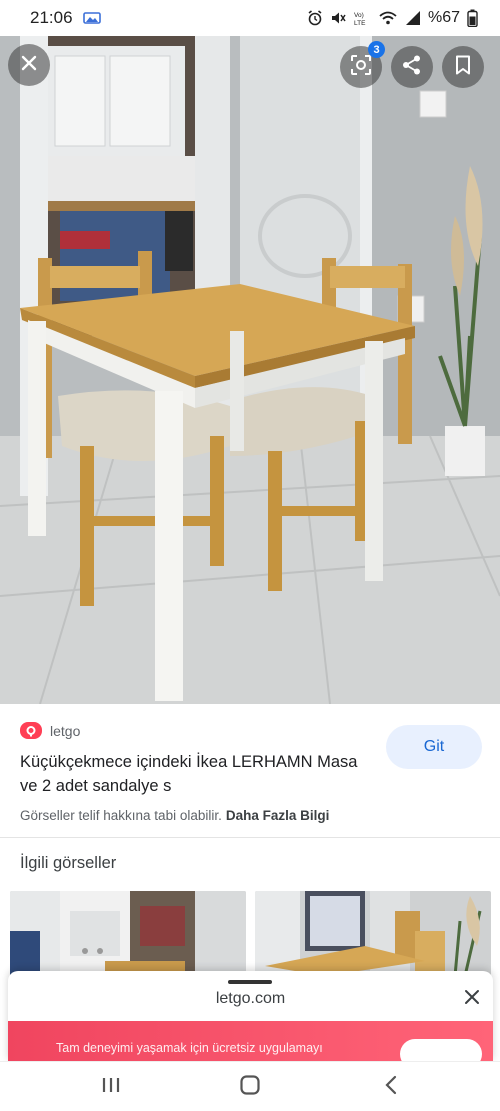 The image size is (500, 1111). I want to click on sheet-domain: letgo.com, so click(250, 998).